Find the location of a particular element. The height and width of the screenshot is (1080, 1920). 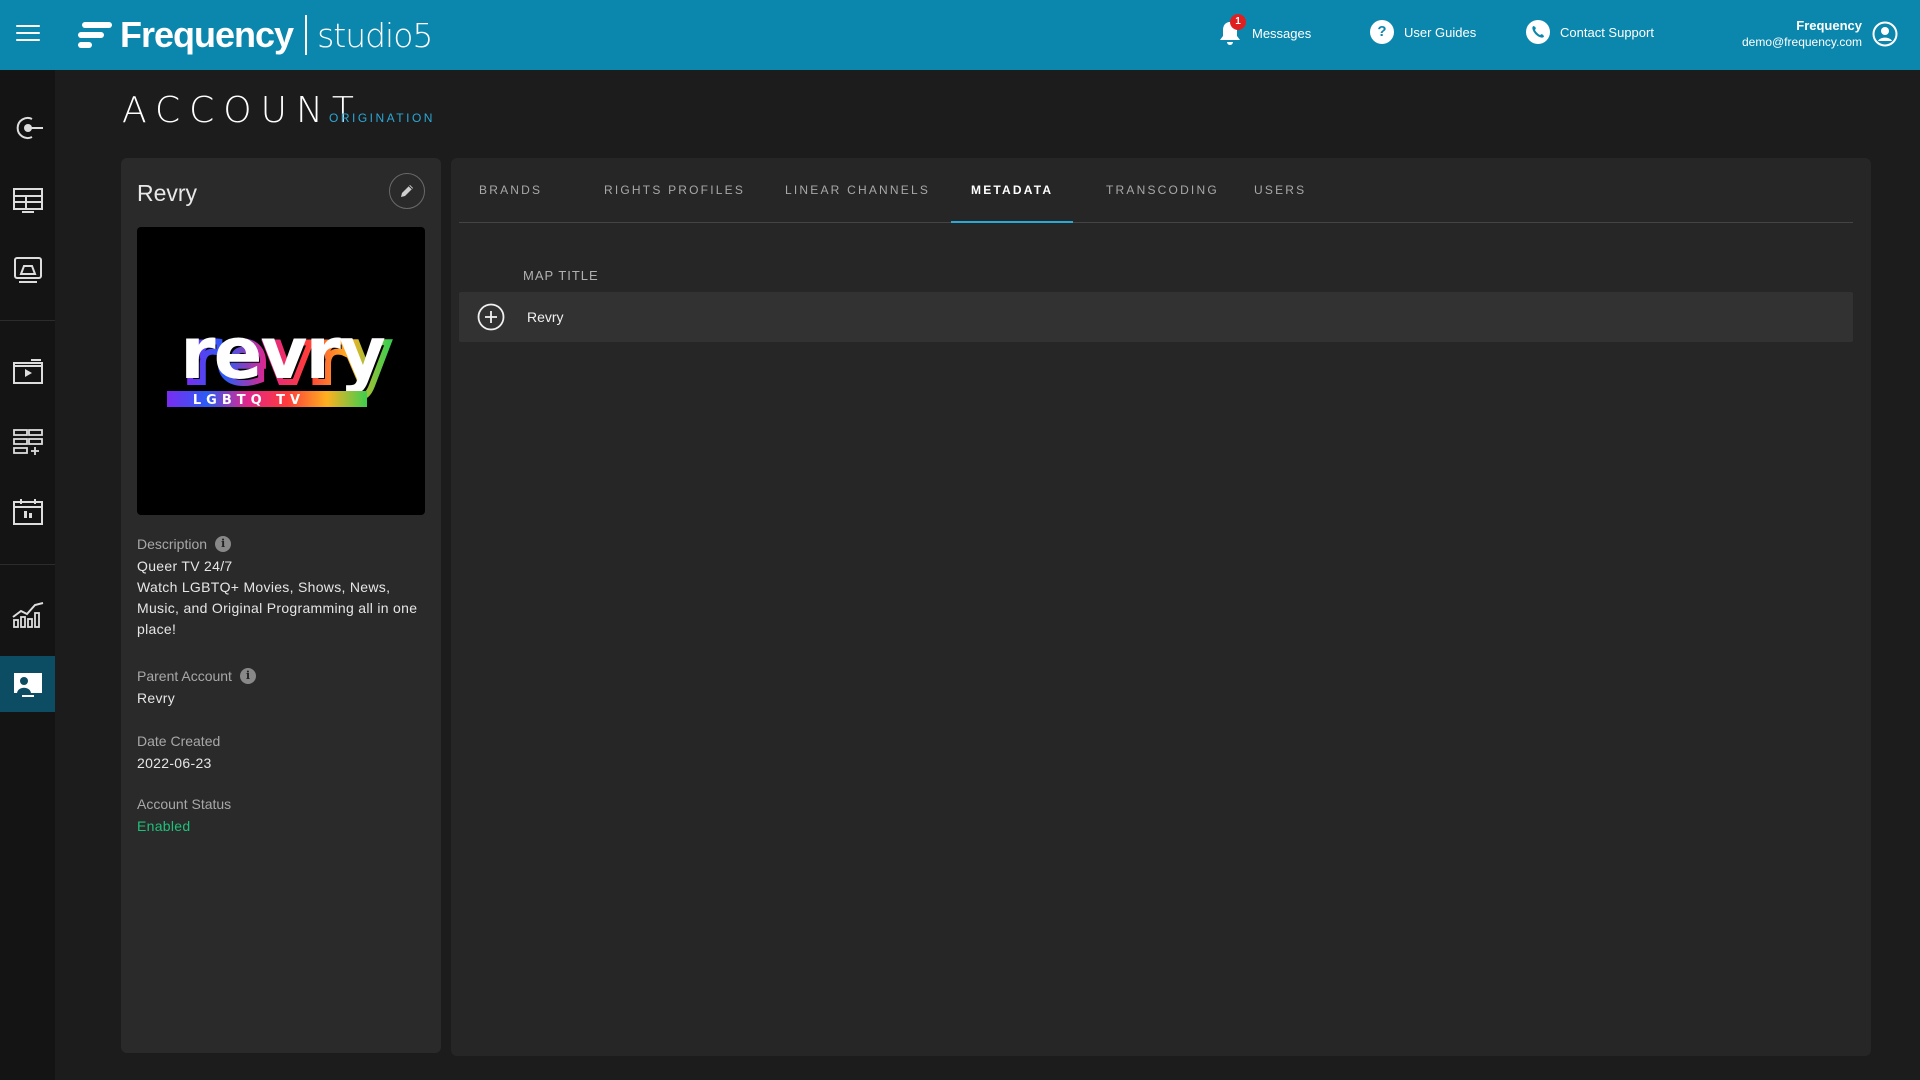

user-guides-label: User Guides is located at coordinates (1440, 32).